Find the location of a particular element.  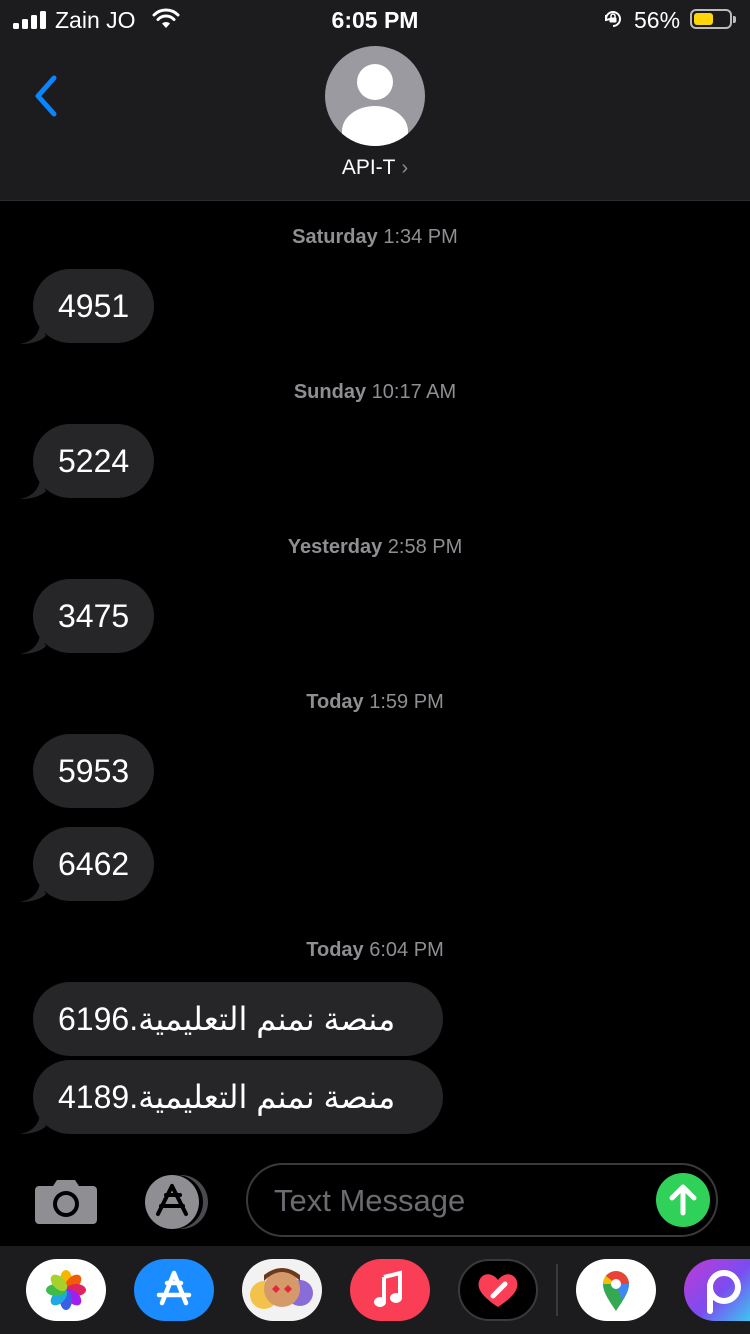

contact-avatar is located at coordinates (375, 96).